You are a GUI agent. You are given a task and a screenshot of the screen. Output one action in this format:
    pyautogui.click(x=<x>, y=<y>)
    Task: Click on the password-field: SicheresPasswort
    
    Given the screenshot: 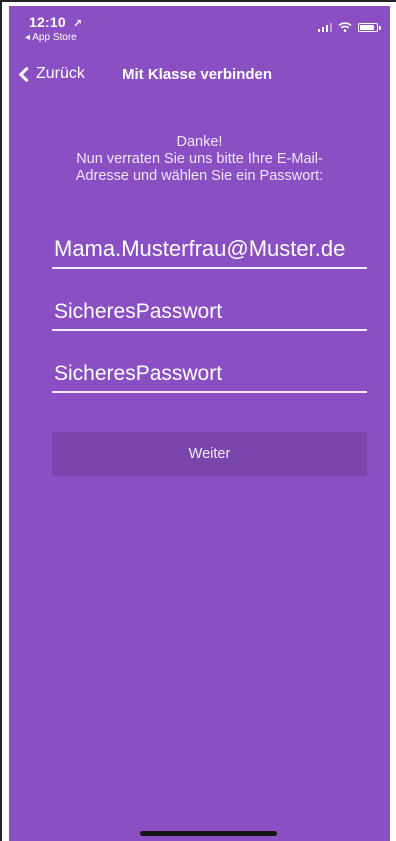 What is the action you would take?
    pyautogui.click(x=209, y=314)
    